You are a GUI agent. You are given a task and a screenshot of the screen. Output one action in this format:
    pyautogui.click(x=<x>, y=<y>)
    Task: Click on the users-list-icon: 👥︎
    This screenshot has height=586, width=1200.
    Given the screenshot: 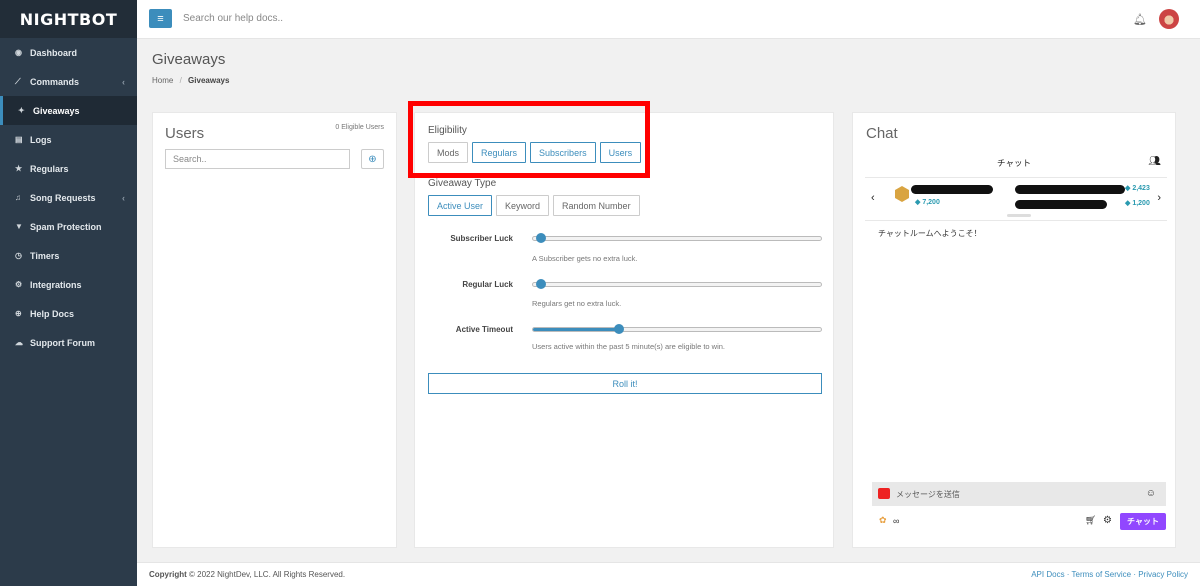 What is the action you would take?
    pyautogui.click(x=1154, y=161)
    